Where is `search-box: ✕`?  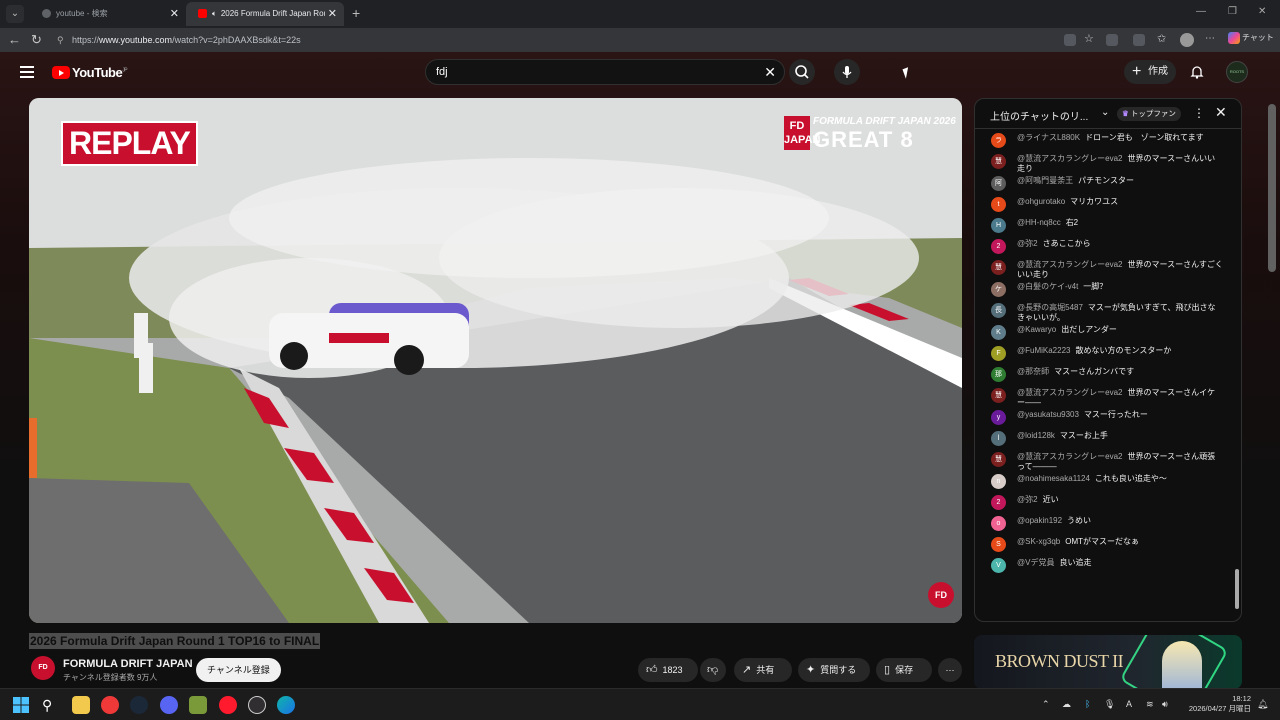 search-box: ✕ is located at coordinates (605, 72).